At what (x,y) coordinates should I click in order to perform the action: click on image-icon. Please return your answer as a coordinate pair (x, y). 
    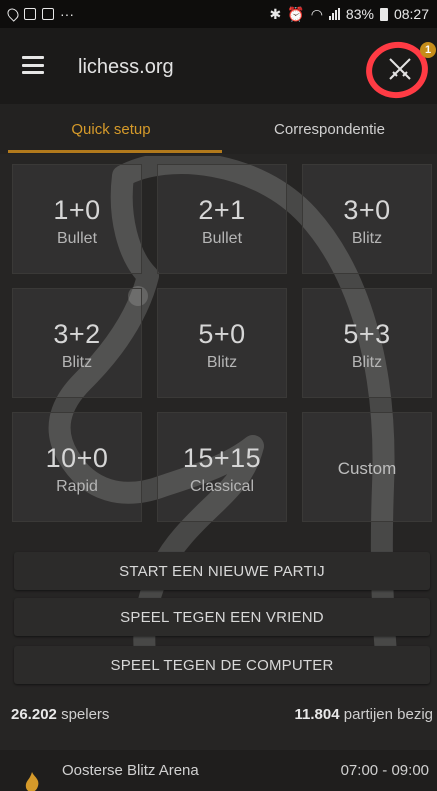
    Looking at the image, I should click on (30, 14).